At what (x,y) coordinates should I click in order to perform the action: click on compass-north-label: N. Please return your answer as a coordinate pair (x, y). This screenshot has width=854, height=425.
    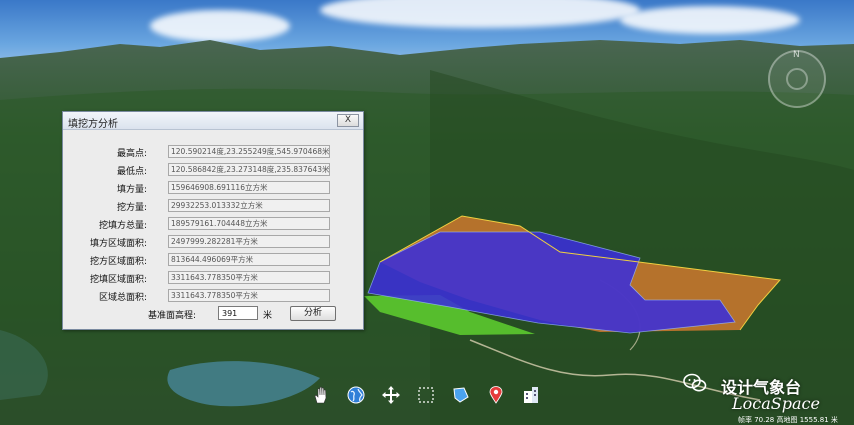
    Looking at the image, I should click on (796, 55).